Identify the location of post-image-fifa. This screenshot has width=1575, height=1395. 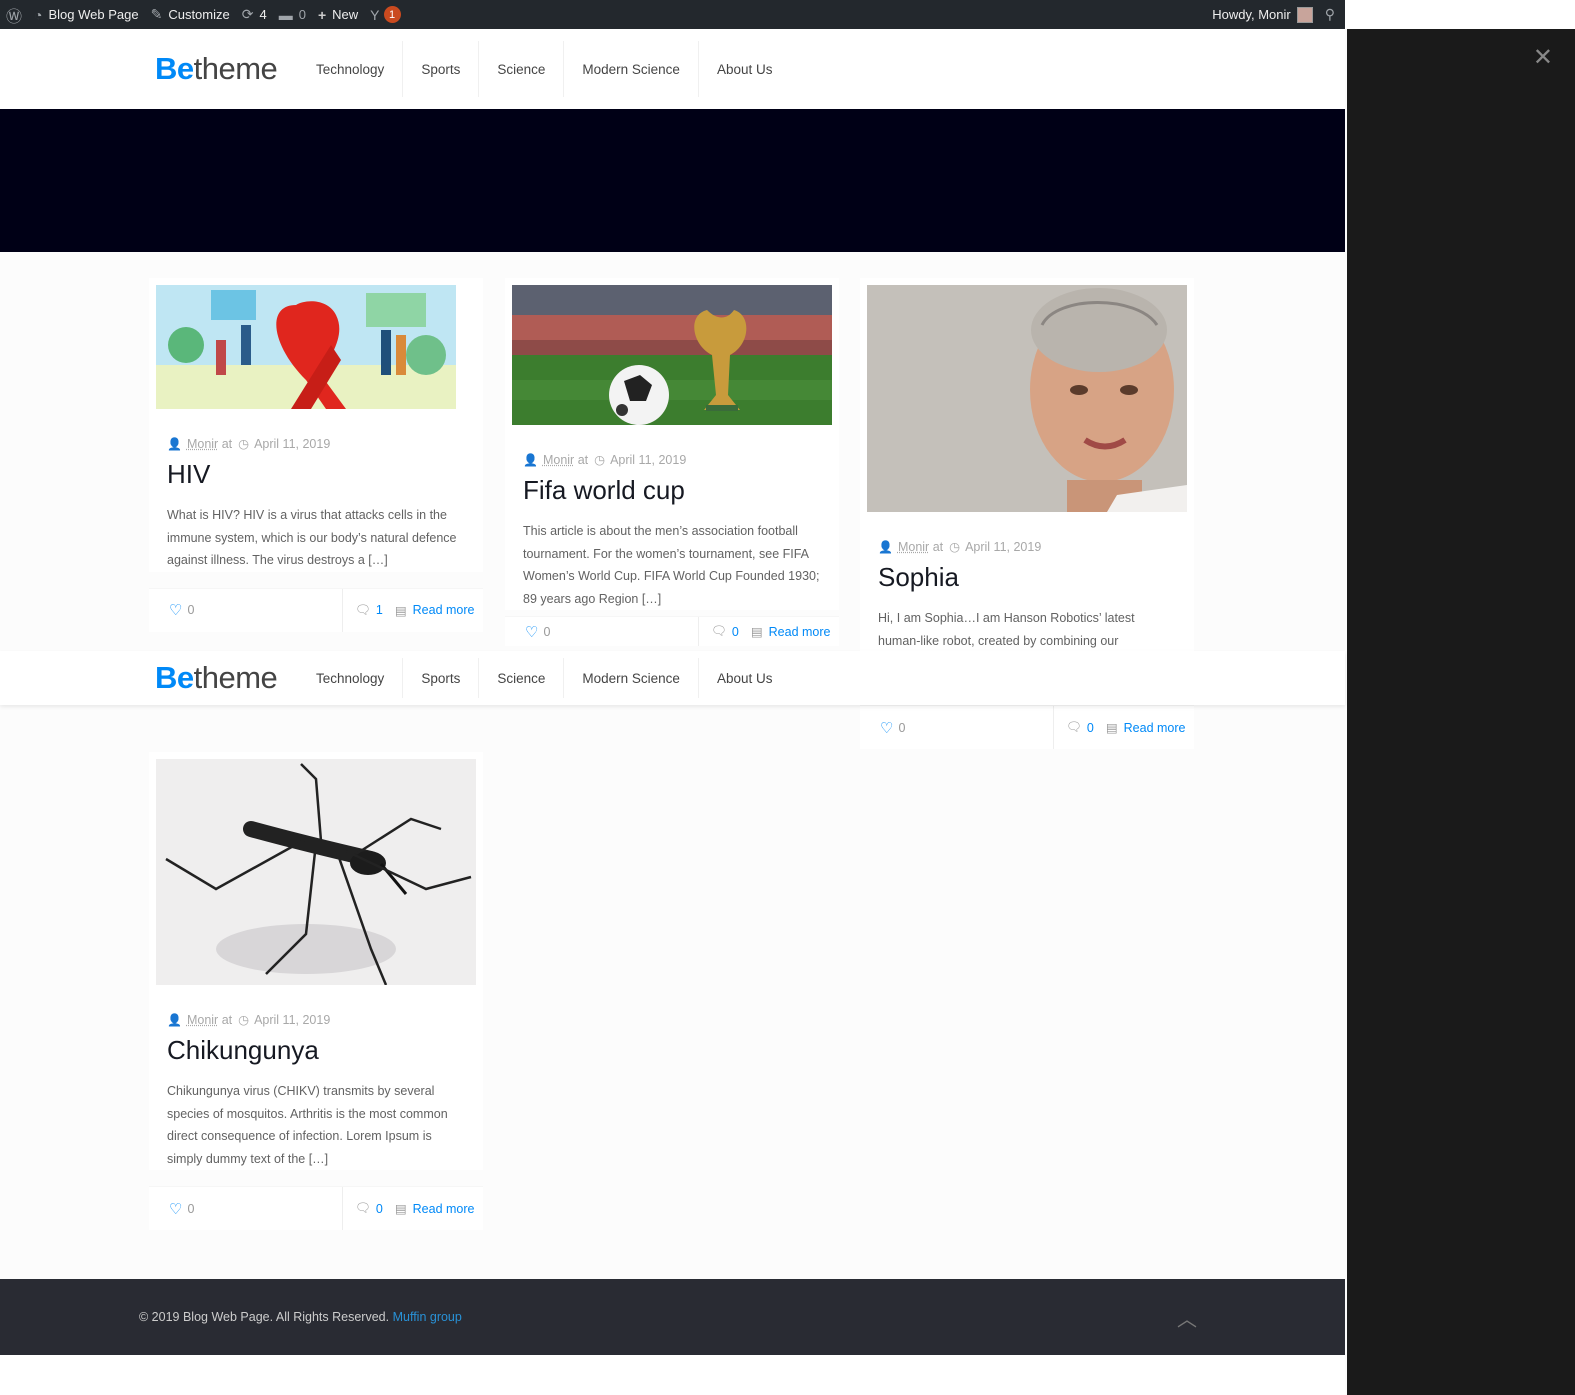
(672, 355).